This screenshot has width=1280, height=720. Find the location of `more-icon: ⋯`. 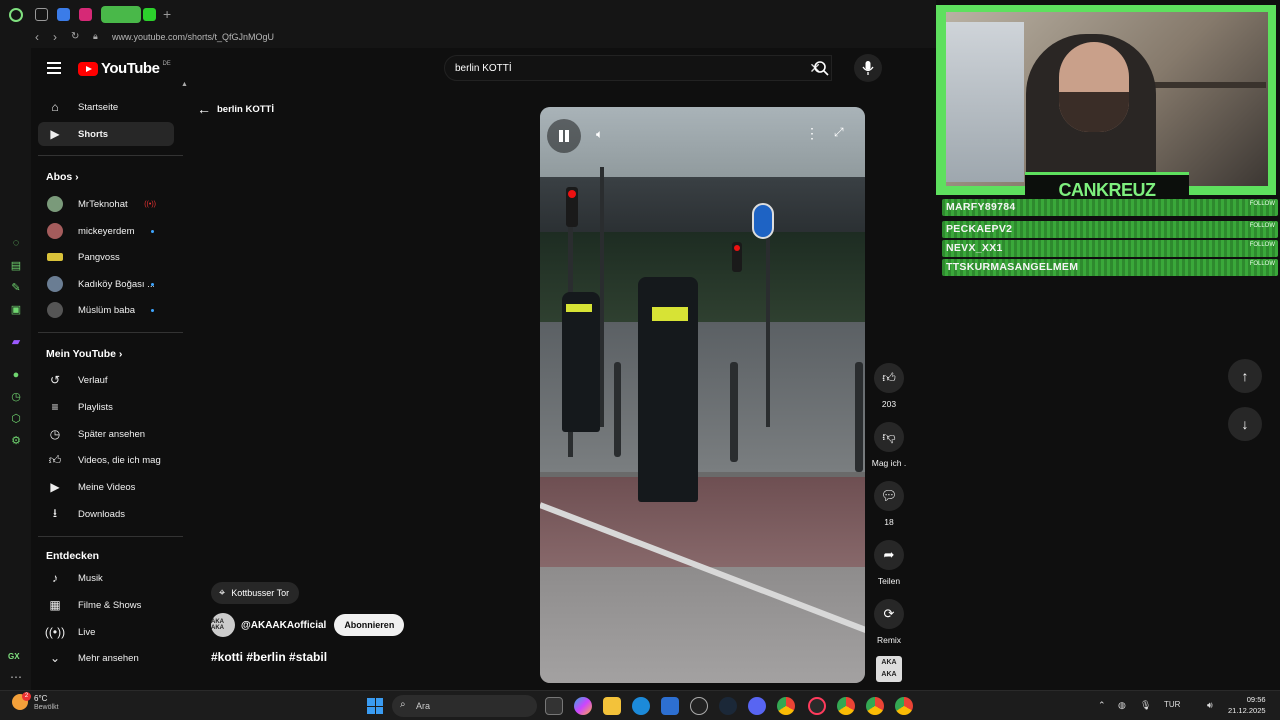

more-icon: ⋯ is located at coordinates (16, 677).